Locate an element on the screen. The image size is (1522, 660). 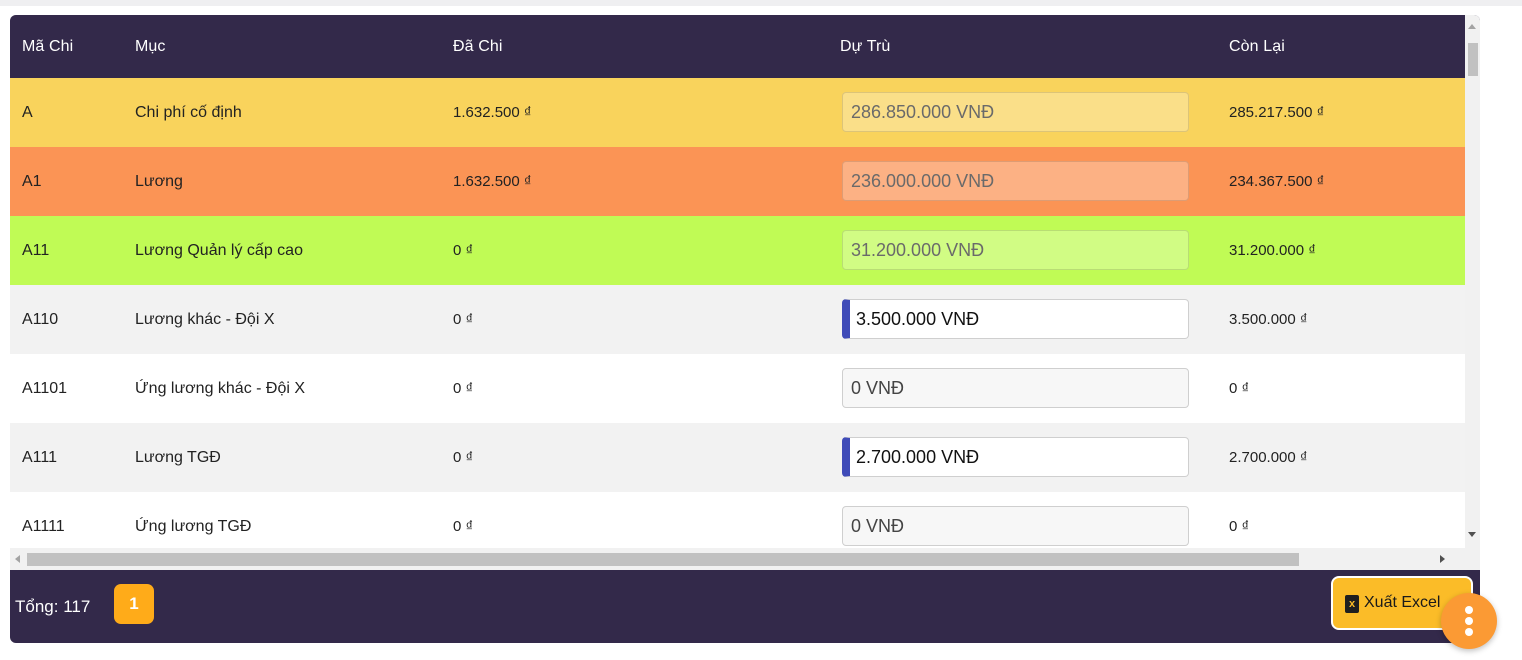
header-da-chi: Đã Chi is located at coordinates (478, 46).